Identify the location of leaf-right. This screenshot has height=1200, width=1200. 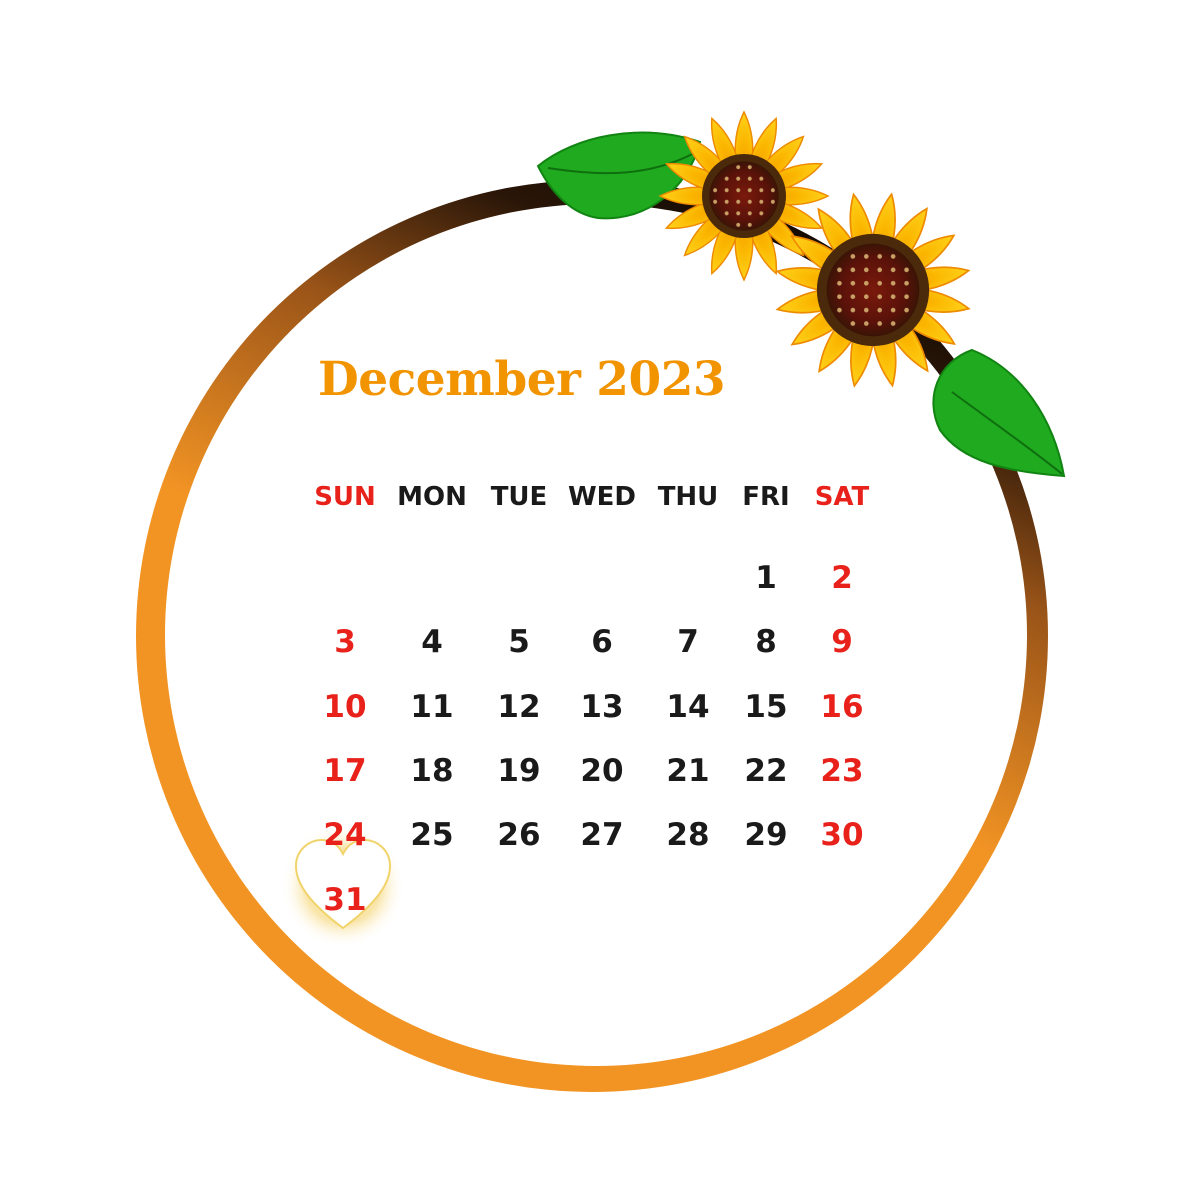
(999, 413).